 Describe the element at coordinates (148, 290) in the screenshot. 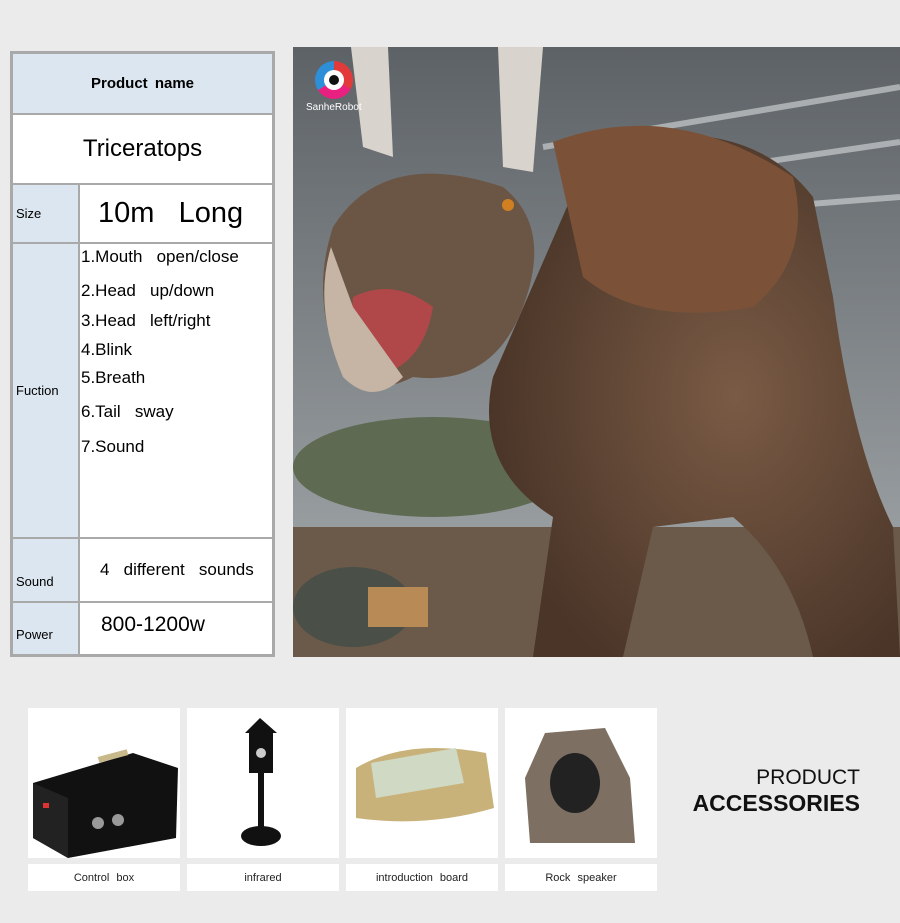

I see `function-item: 2.Head up/down` at that location.